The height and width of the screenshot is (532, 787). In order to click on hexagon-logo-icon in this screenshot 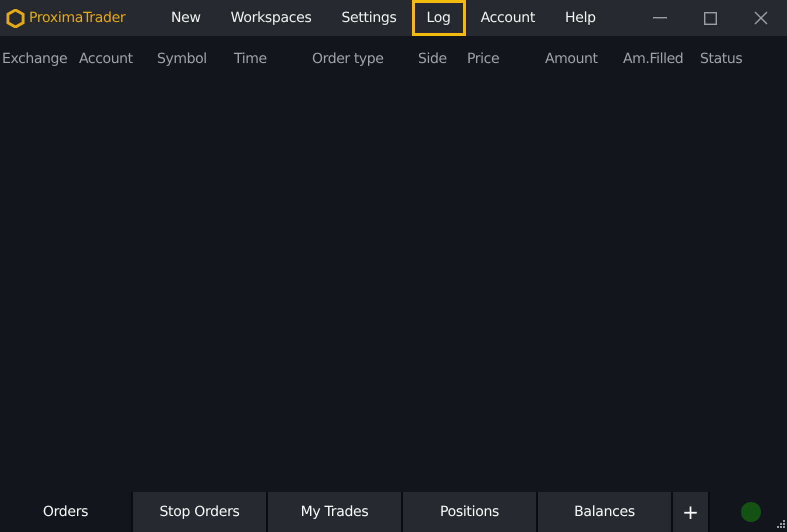, I will do `click(15, 18)`.